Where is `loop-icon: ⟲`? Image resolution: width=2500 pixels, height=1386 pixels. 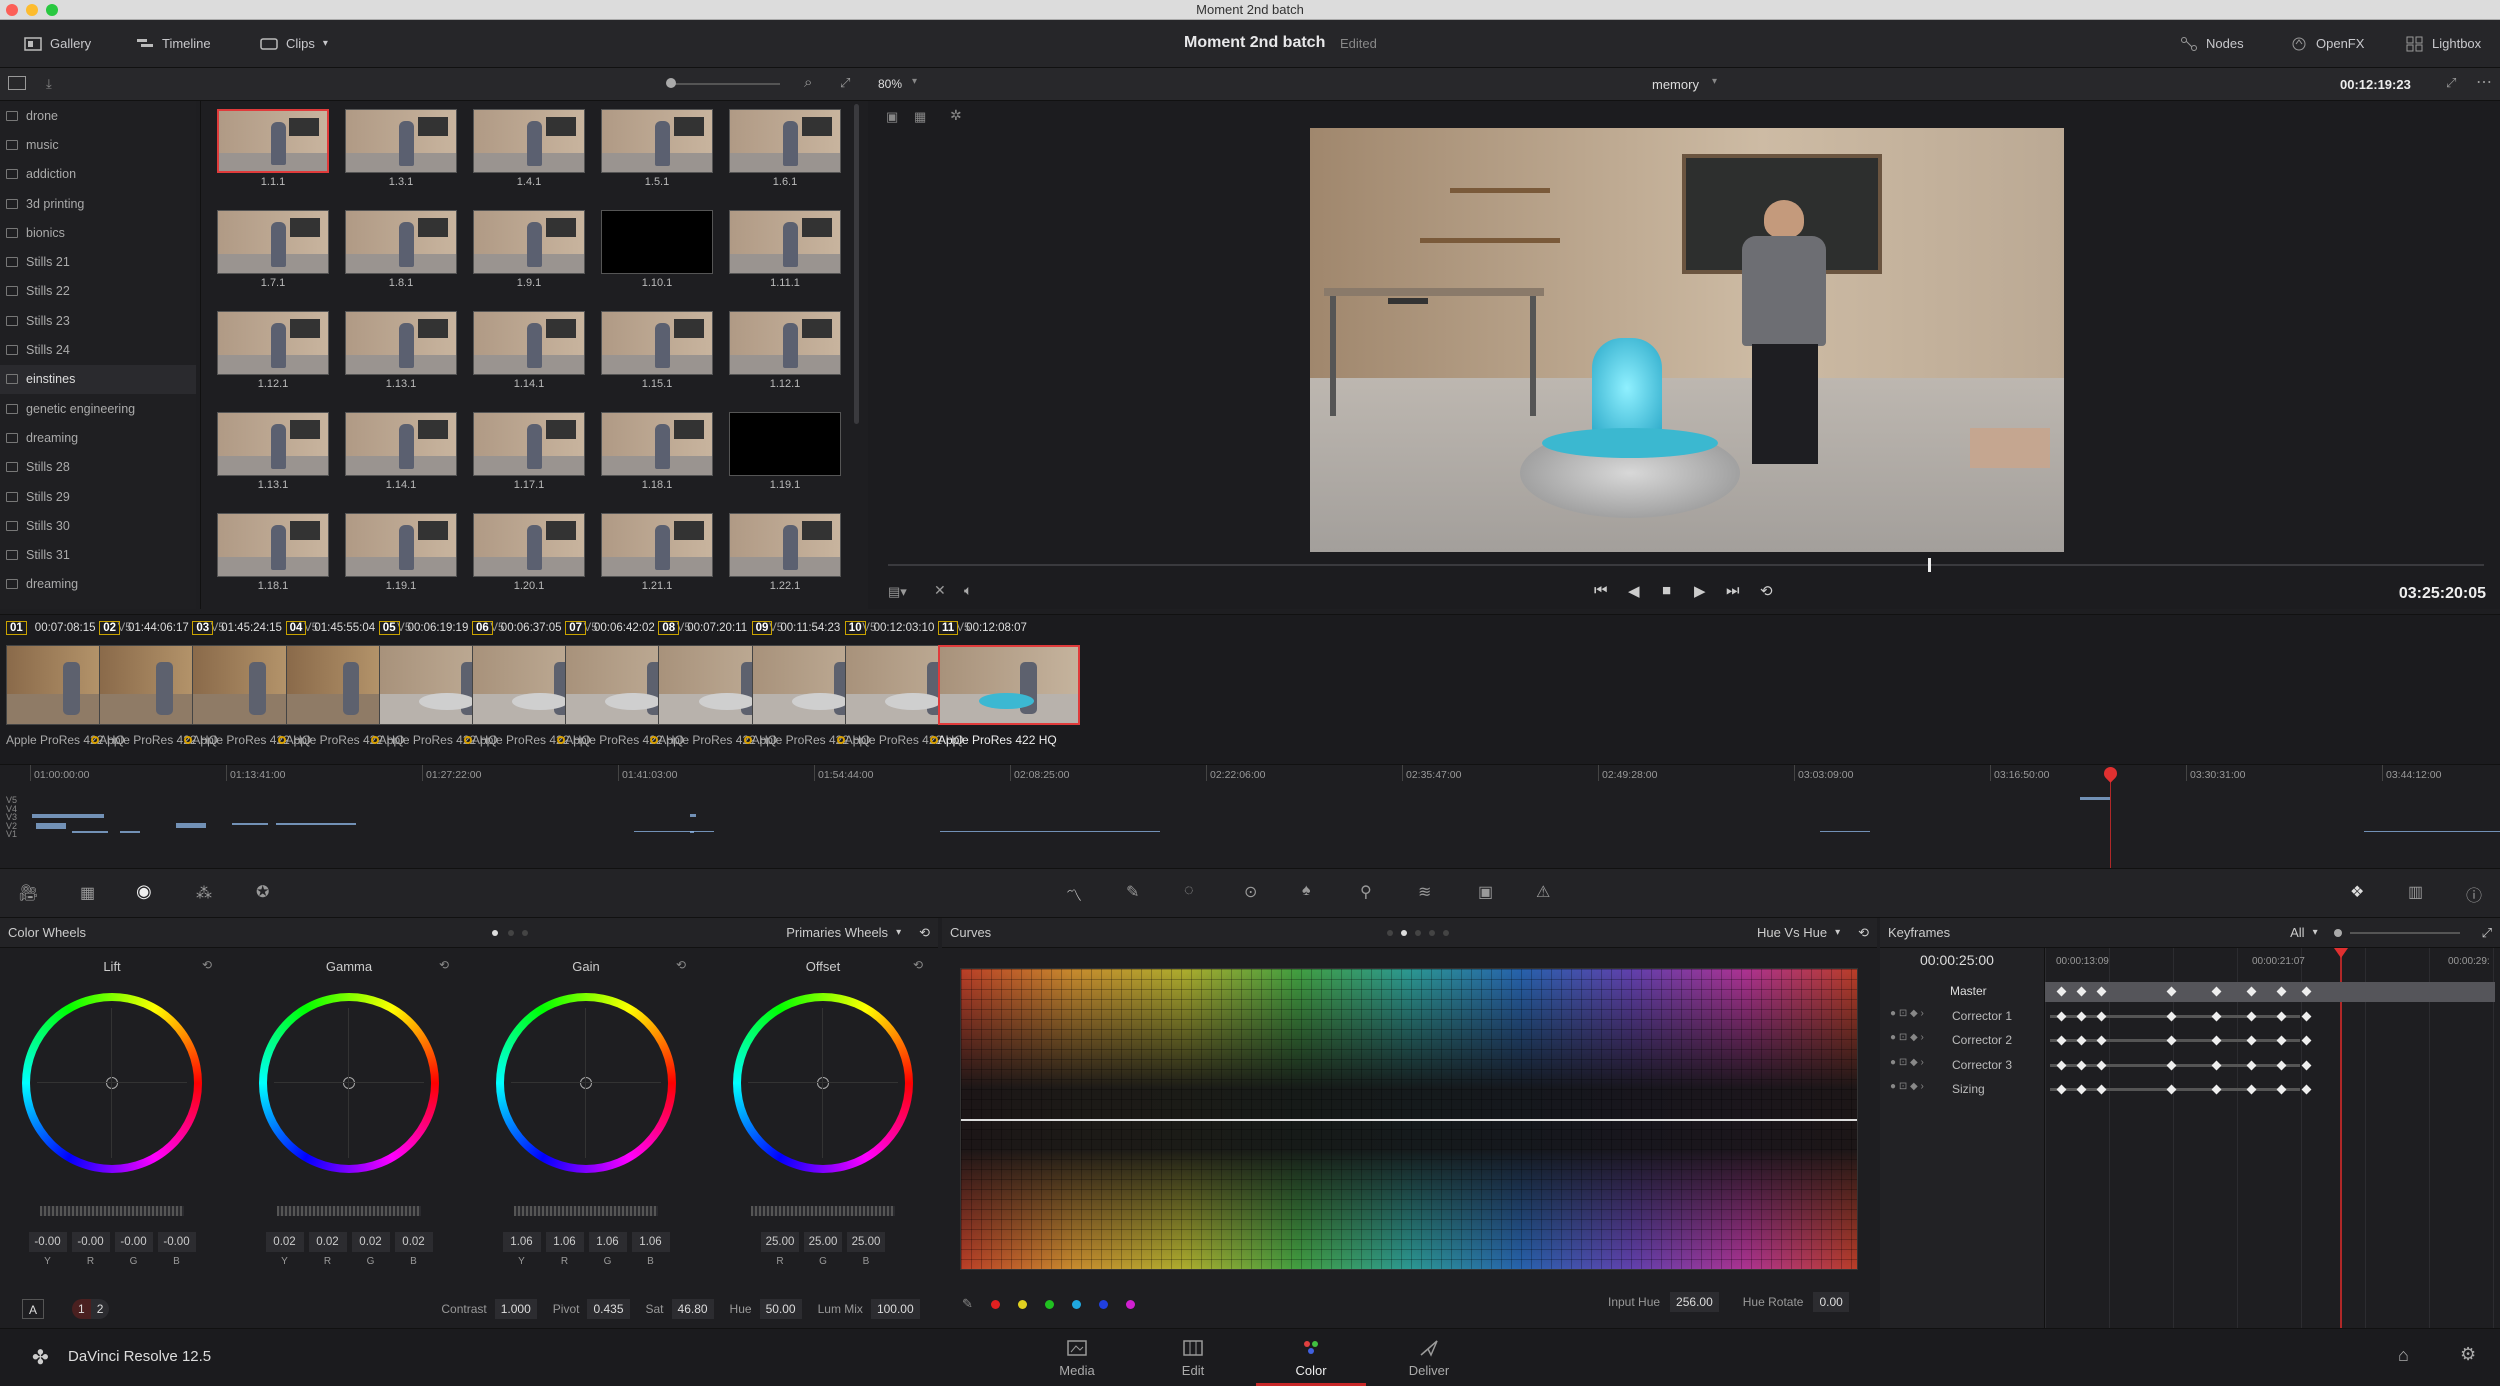
loop-icon: ⟲ is located at coordinates (1766, 591).